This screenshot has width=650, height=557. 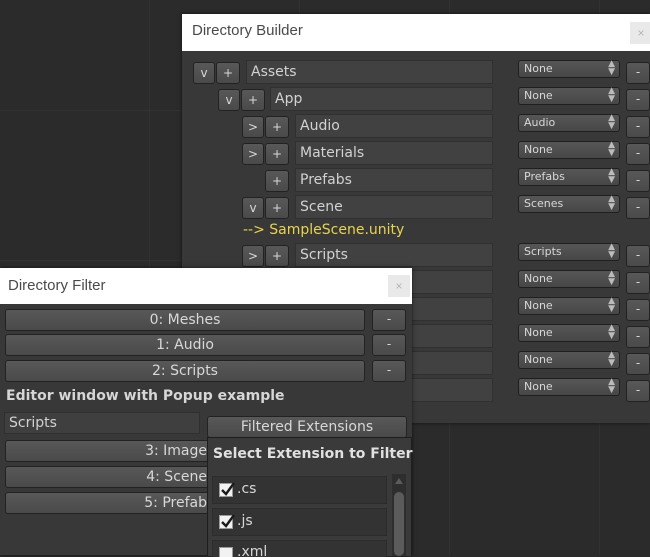 What do you see at coordinates (299, 548) in the screenshot?
I see `extension-option-xml: .xml` at bounding box center [299, 548].